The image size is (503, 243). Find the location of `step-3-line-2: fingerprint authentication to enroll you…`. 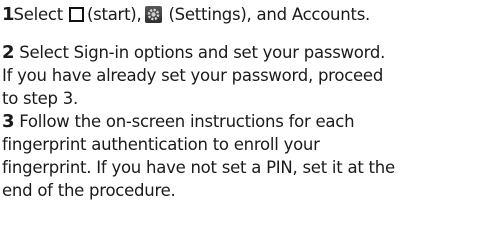

step-3-line-2: fingerprint authentication to enroll you… is located at coordinates (161, 144).